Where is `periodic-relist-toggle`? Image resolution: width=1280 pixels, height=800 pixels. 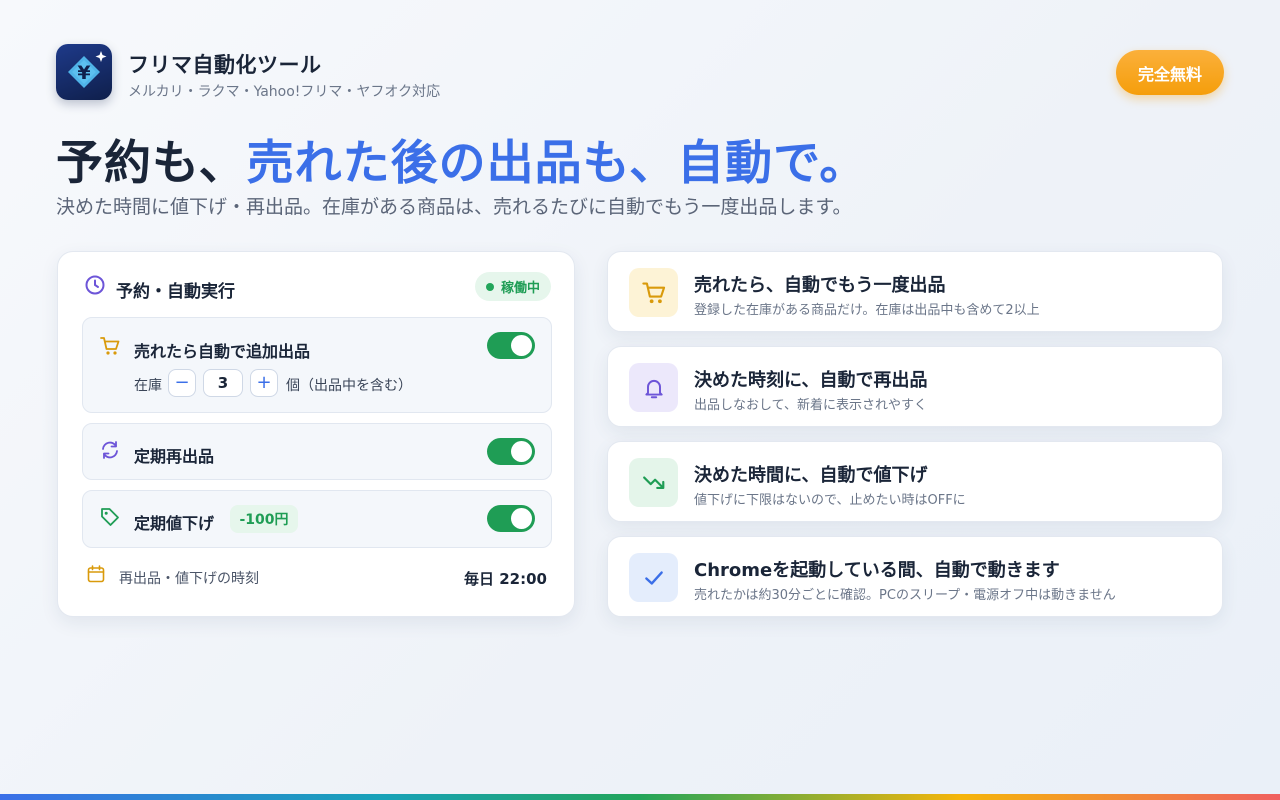
periodic-relist-toggle is located at coordinates (511, 451).